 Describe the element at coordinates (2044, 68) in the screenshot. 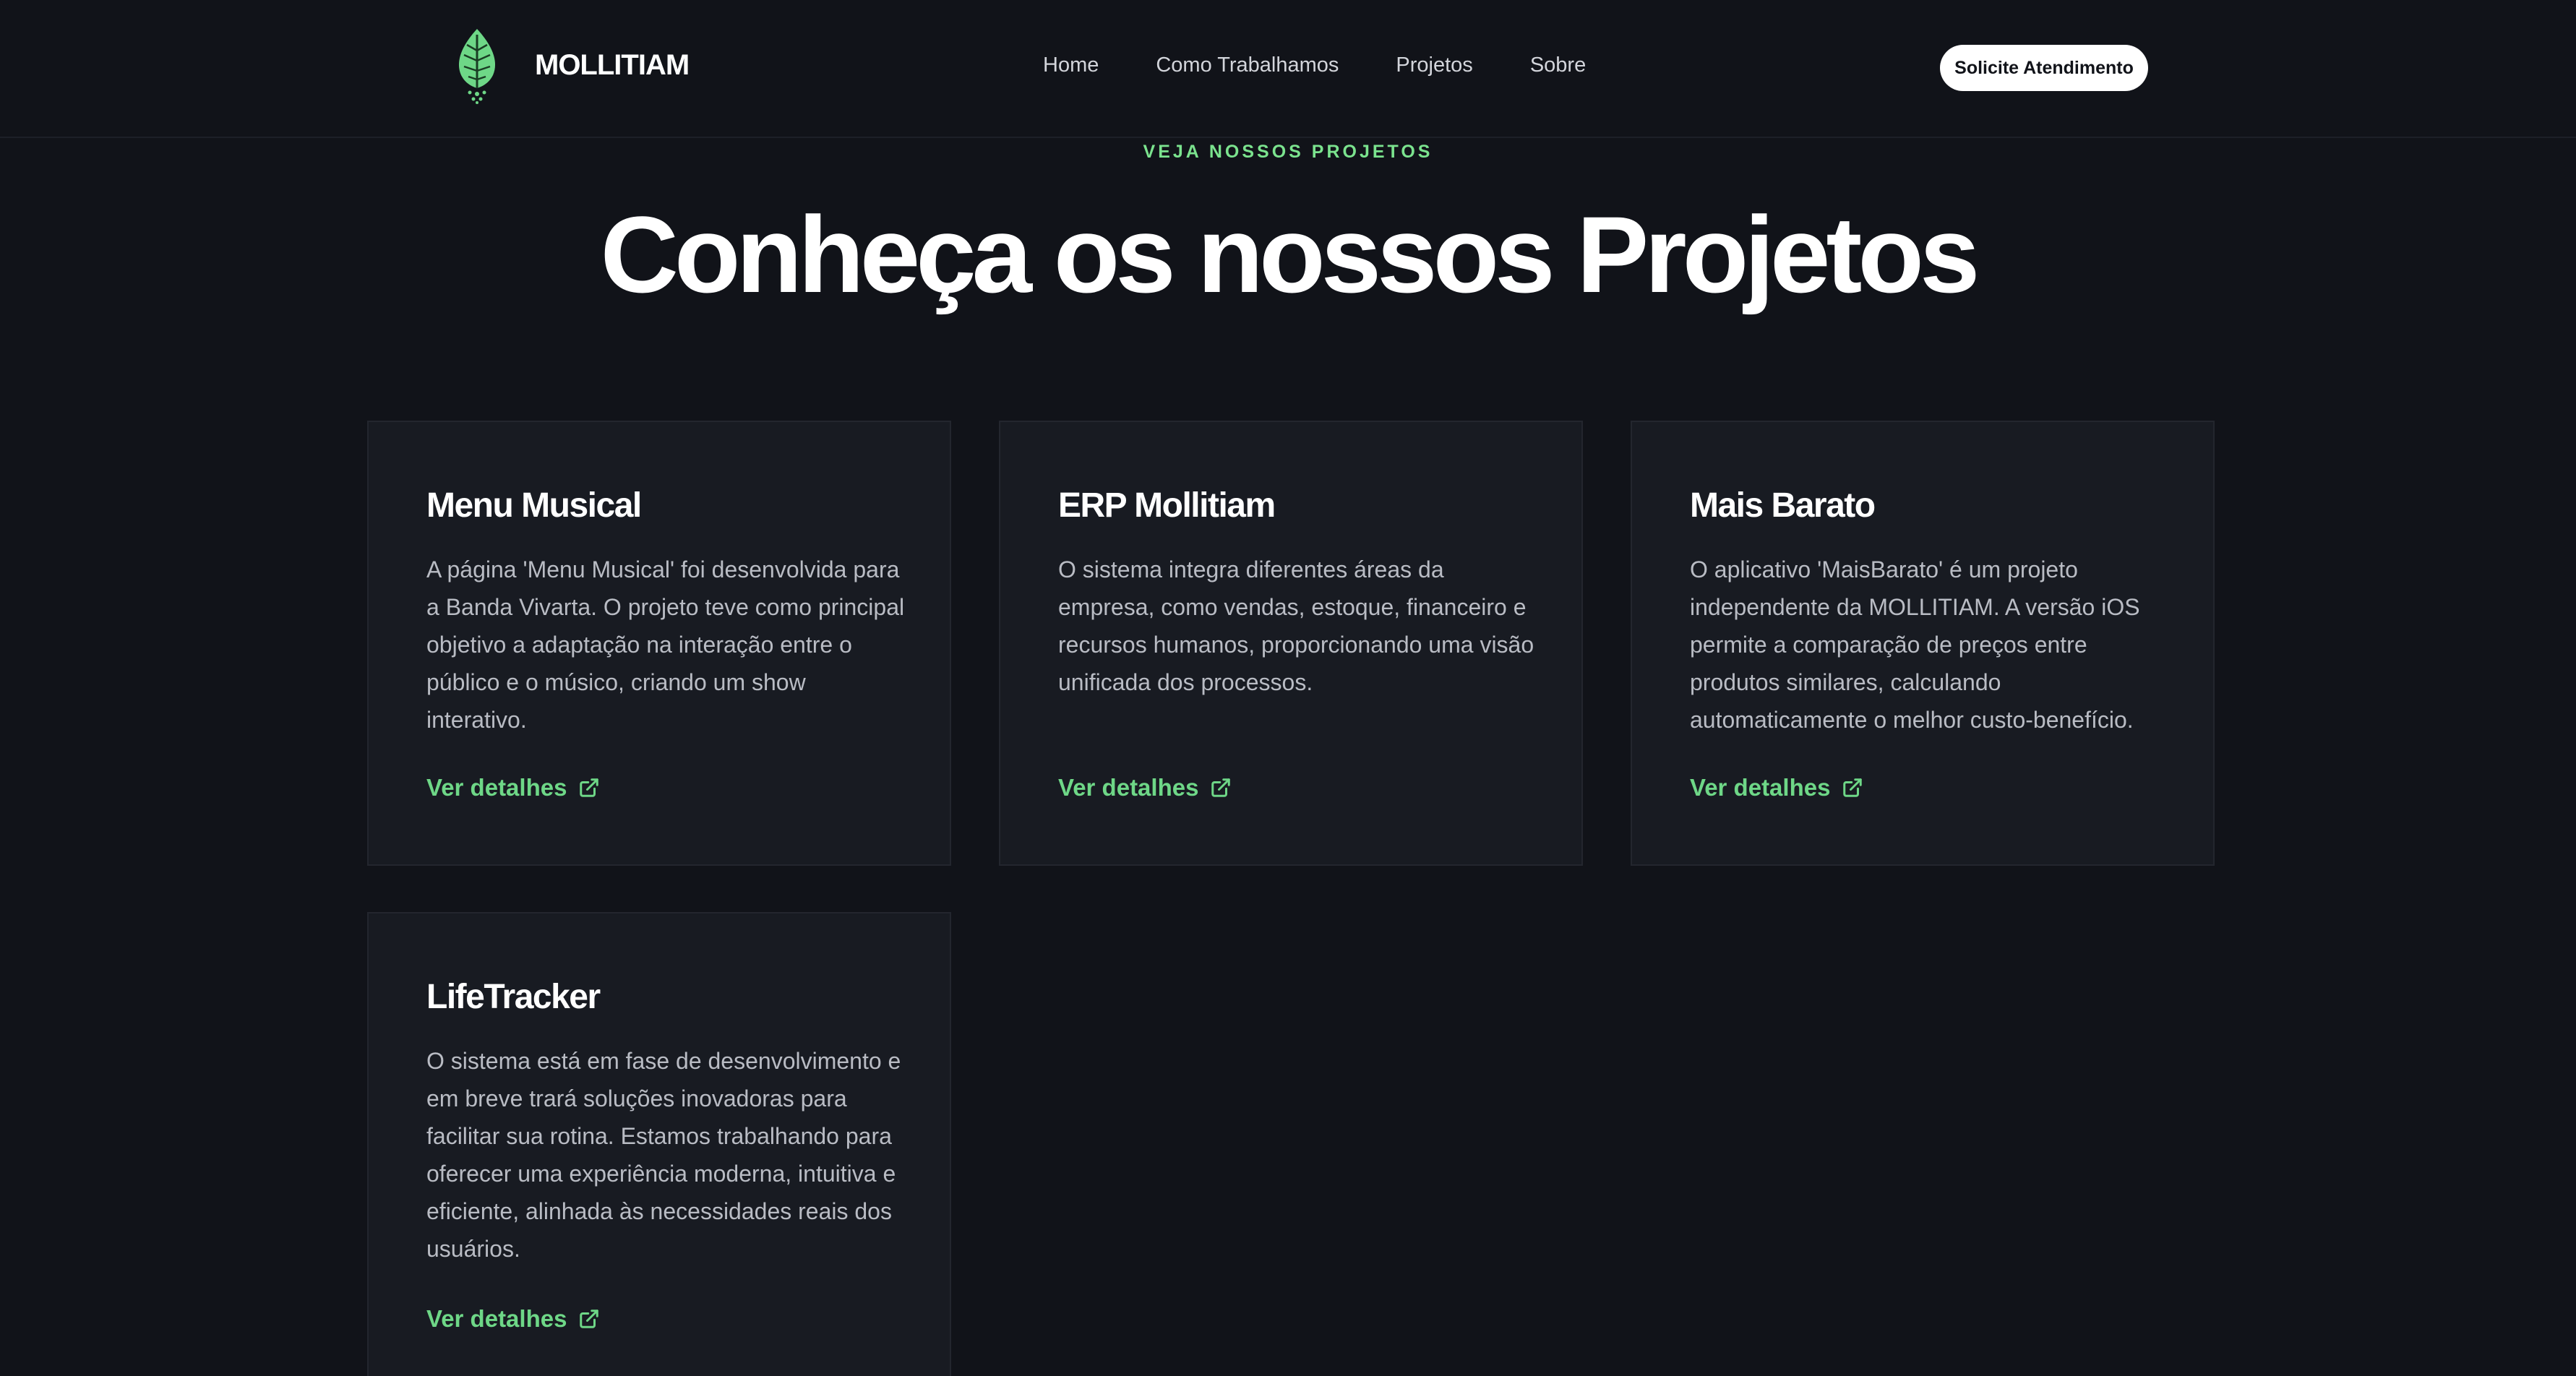

I see `request-service-button: Solicite Atendimento` at that location.